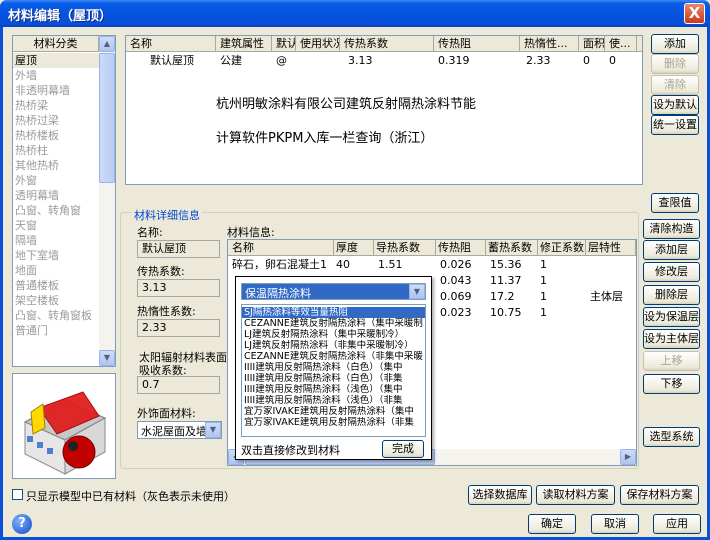 The height and width of the screenshot is (540, 710). What do you see at coordinates (279, 264) in the screenshot?
I see `layer-cell-name: 碎石，卵石混凝土1` at bounding box center [279, 264].